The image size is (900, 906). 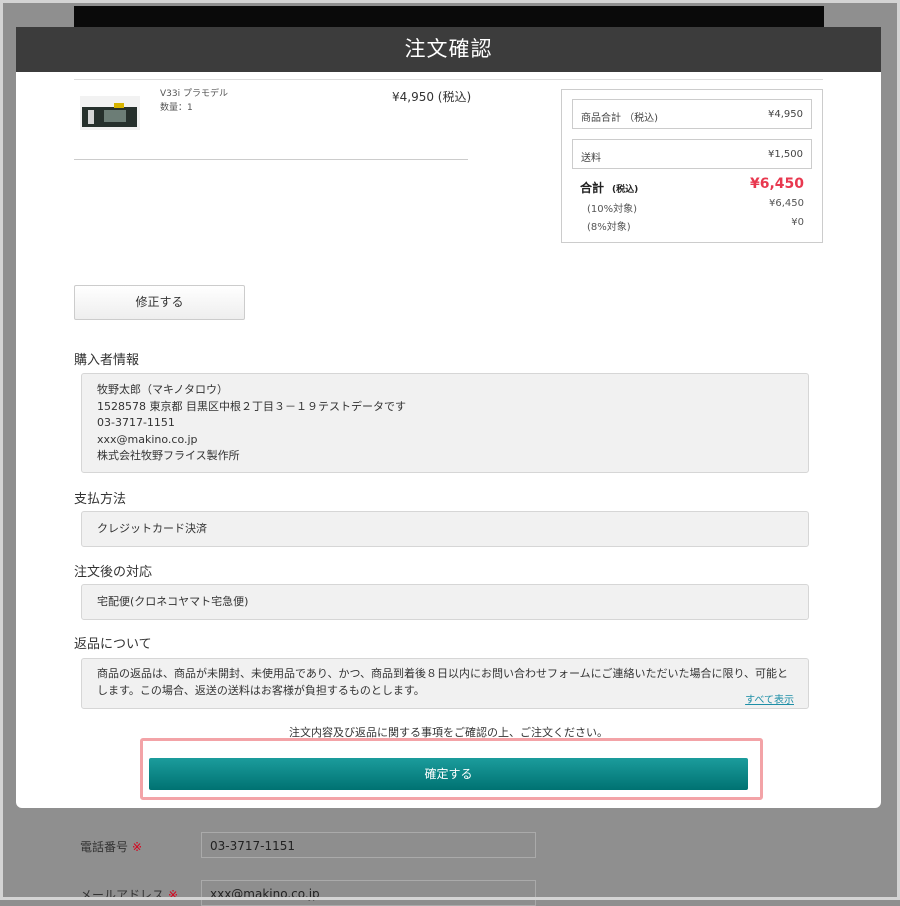 I want to click on total-value: ¥6,450, so click(x=776, y=184).